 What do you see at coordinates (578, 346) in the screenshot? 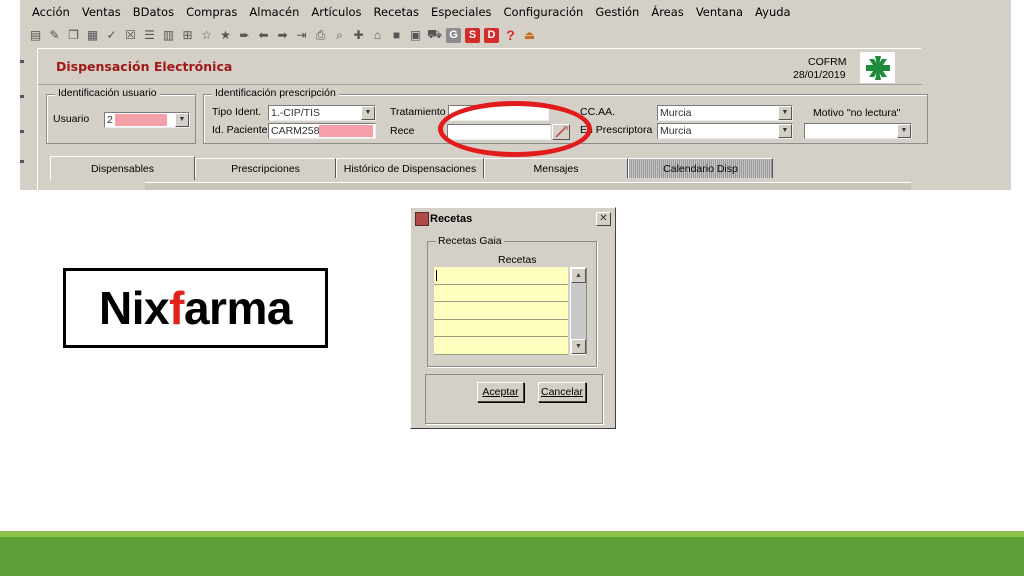
I see `scroll-down-icon: ▼` at bounding box center [578, 346].